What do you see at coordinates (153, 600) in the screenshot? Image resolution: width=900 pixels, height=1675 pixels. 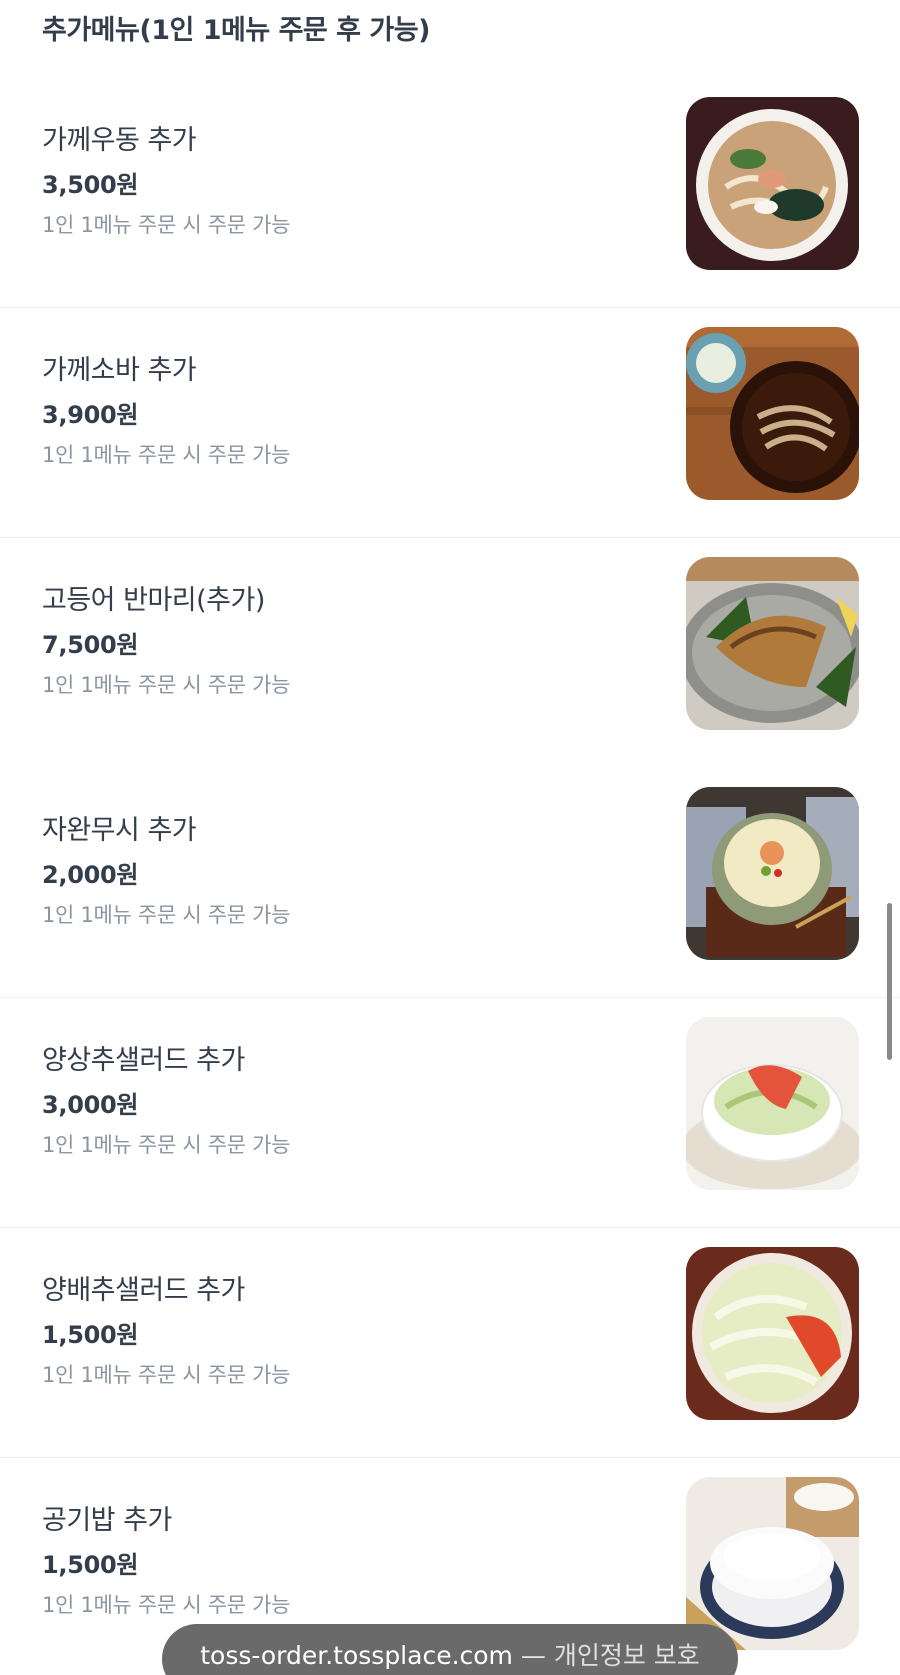 I see `item-name: 고등어 반마리(추가)` at bounding box center [153, 600].